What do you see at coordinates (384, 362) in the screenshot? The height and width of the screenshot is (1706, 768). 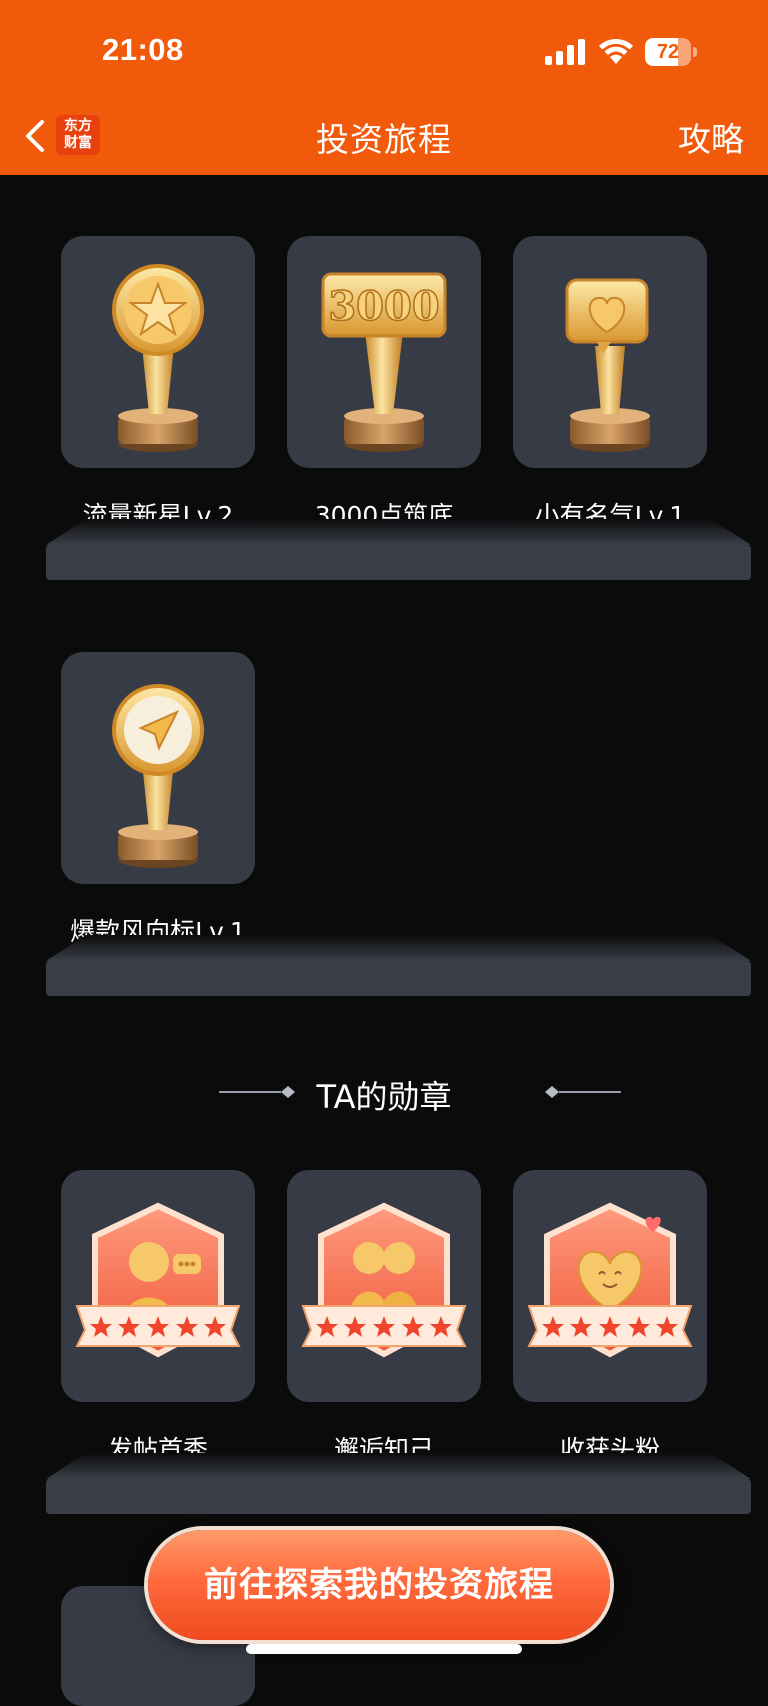 I see `3000-trophy-icon: 3000` at bounding box center [384, 362].